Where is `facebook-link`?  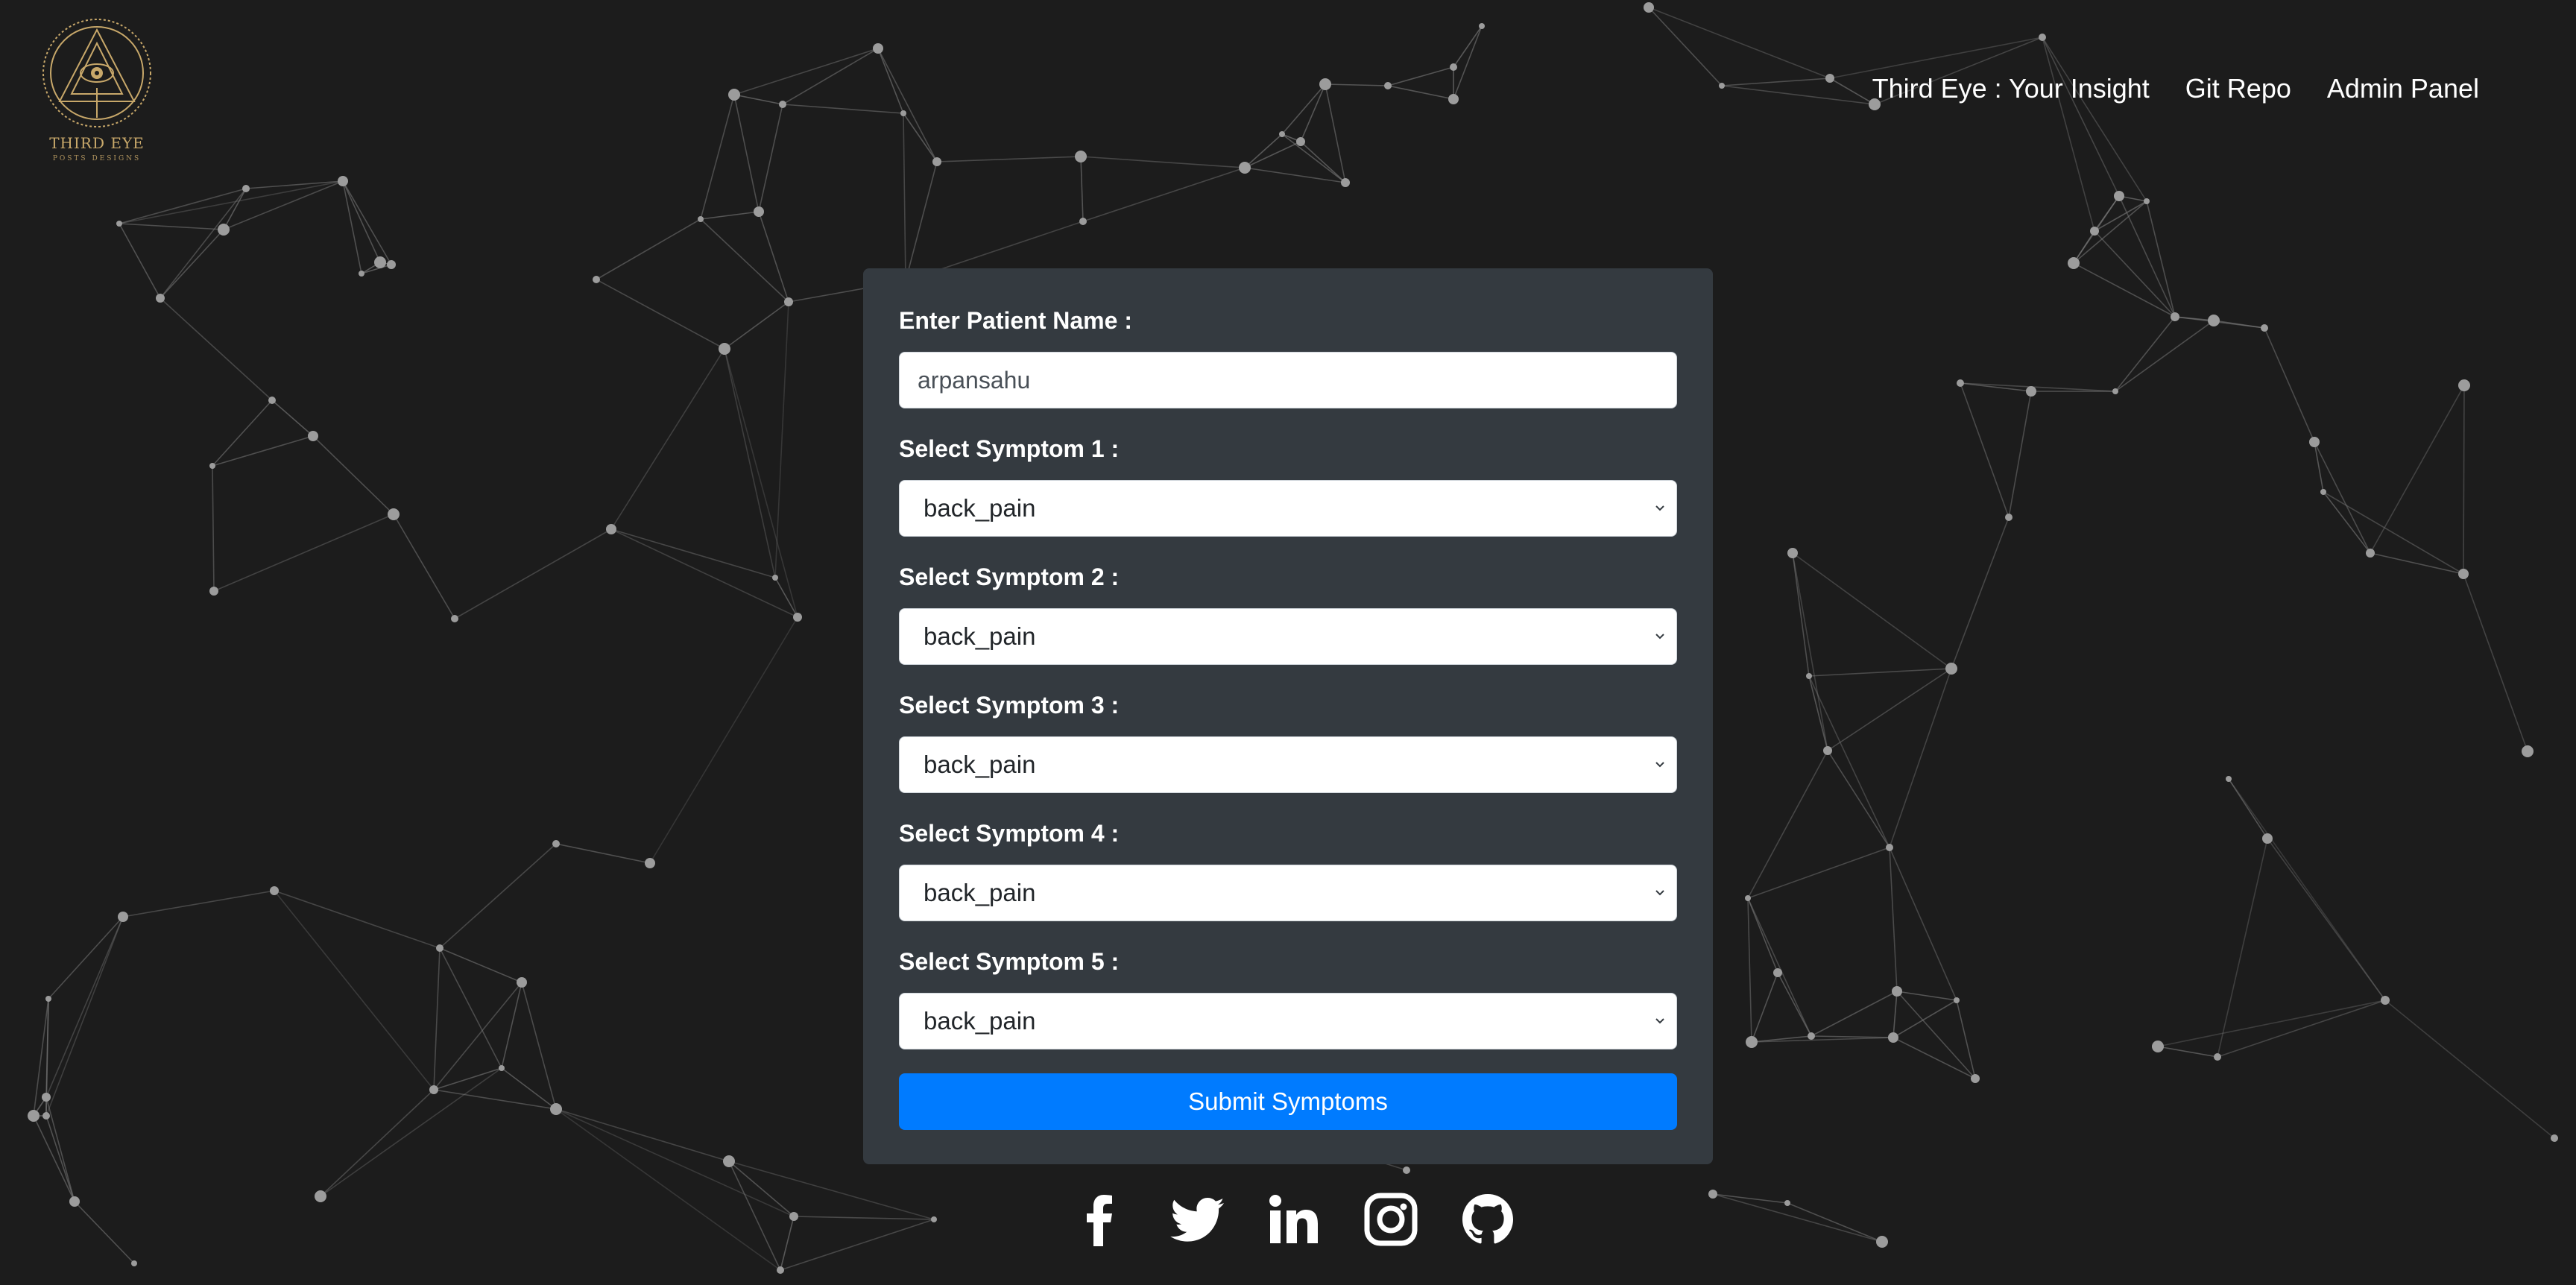
facebook-link is located at coordinates (1100, 1219).